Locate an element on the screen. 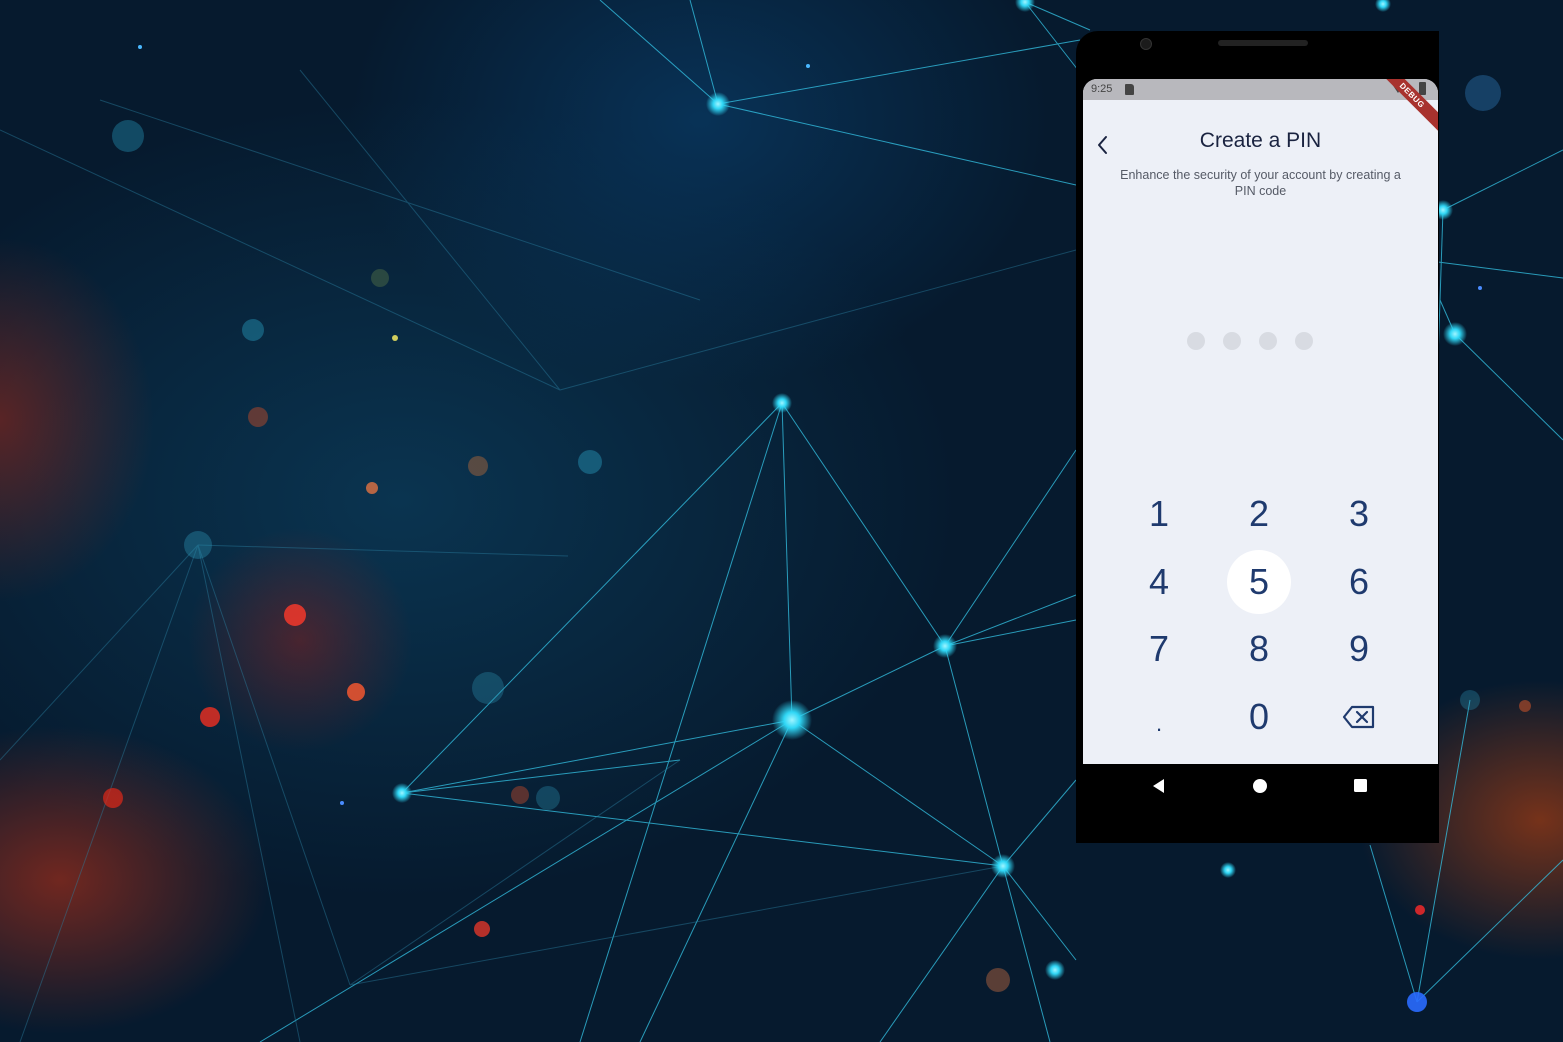 Image resolution: width=1563 pixels, height=1042 pixels. front-camera is located at coordinates (1146, 44).